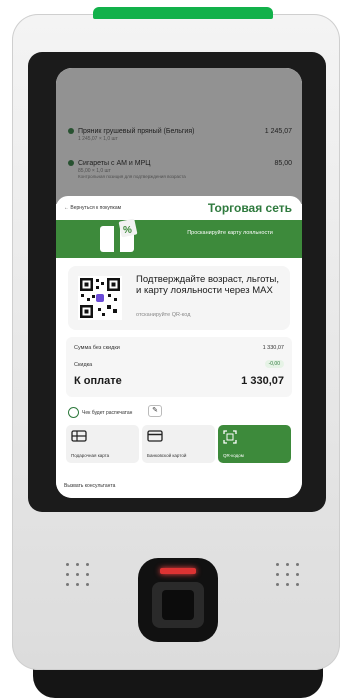 The image size is (355, 698). I want to click on discount-row: Скидка -0,00, so click(179, 364).